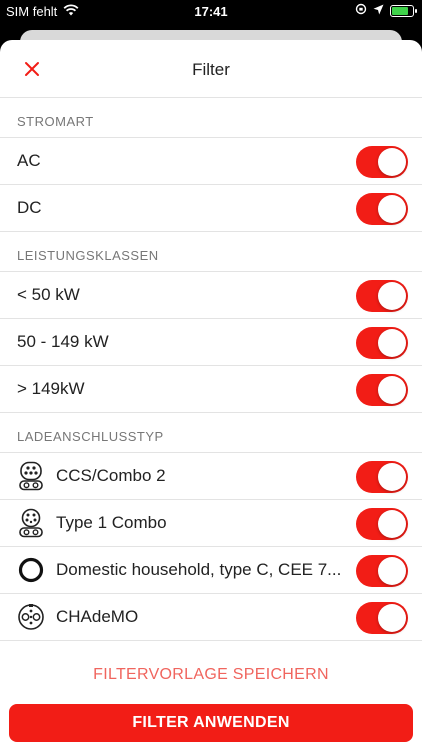  I want to click on section-header-leistungsklassen: LEISTUNGSKLASSEN, so click(211, 252).